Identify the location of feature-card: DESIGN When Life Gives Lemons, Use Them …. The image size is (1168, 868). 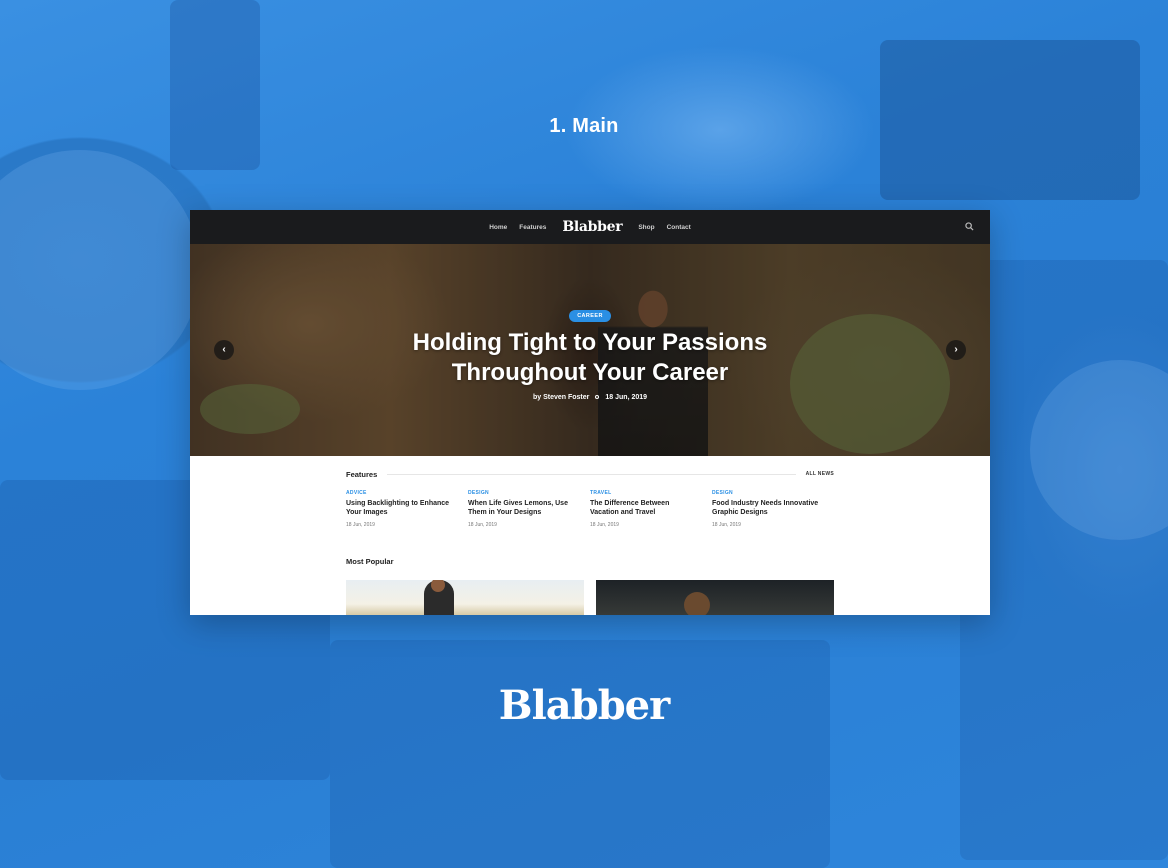
(529, 509).